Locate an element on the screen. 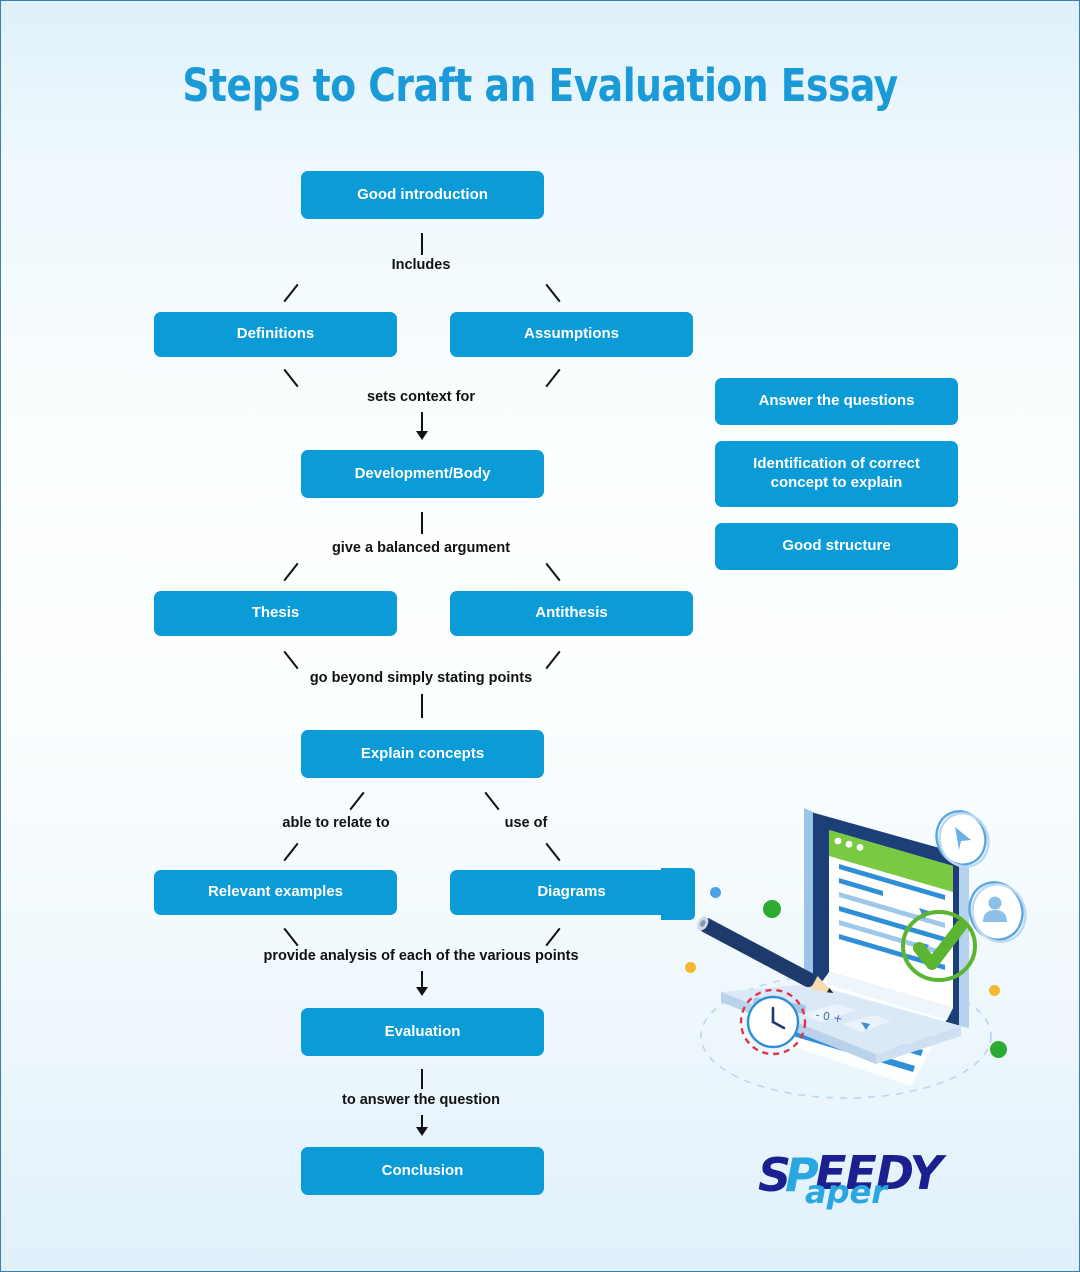 This screenshot has width=1080, height=1272. connector-label-go-beyond: go beyond simply stating points is located at coordinates (421, 678).